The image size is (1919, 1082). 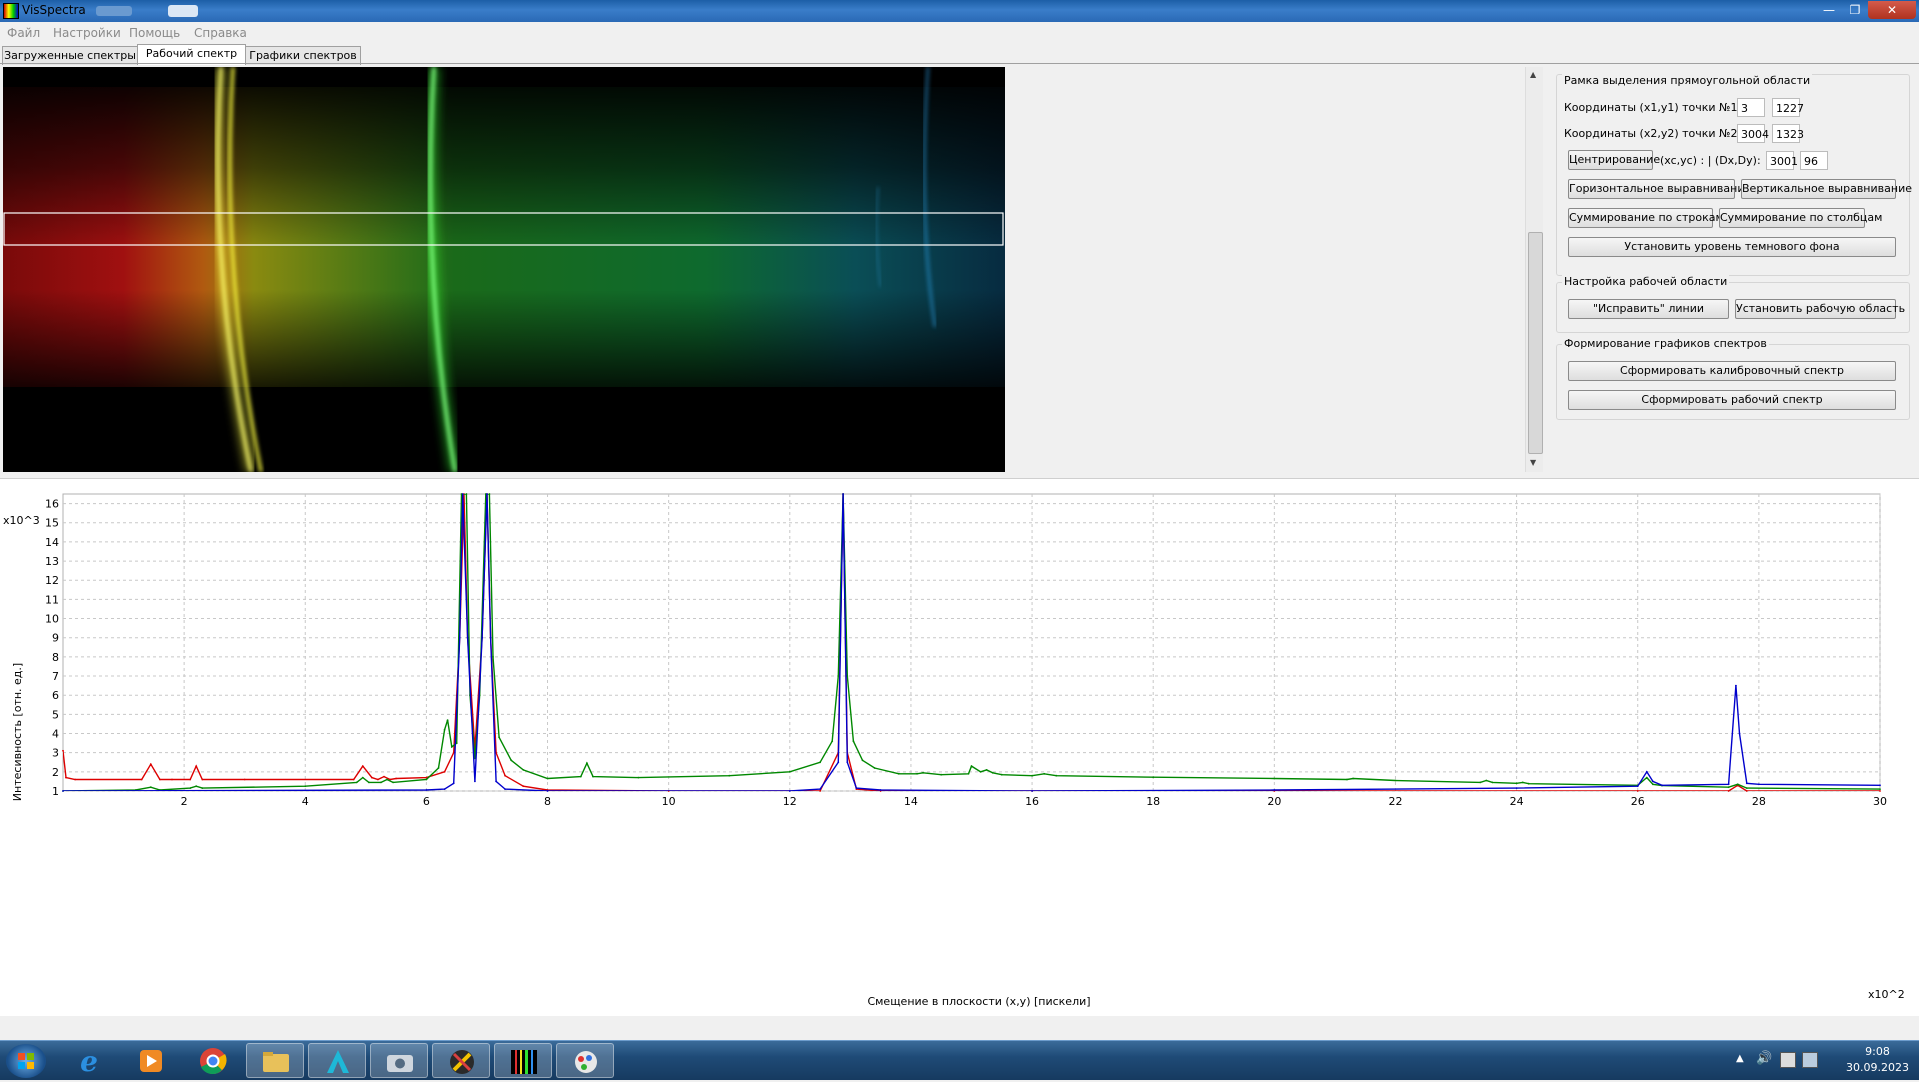 I want to click on y-tick-label: 10, so click(x=52, y=619).